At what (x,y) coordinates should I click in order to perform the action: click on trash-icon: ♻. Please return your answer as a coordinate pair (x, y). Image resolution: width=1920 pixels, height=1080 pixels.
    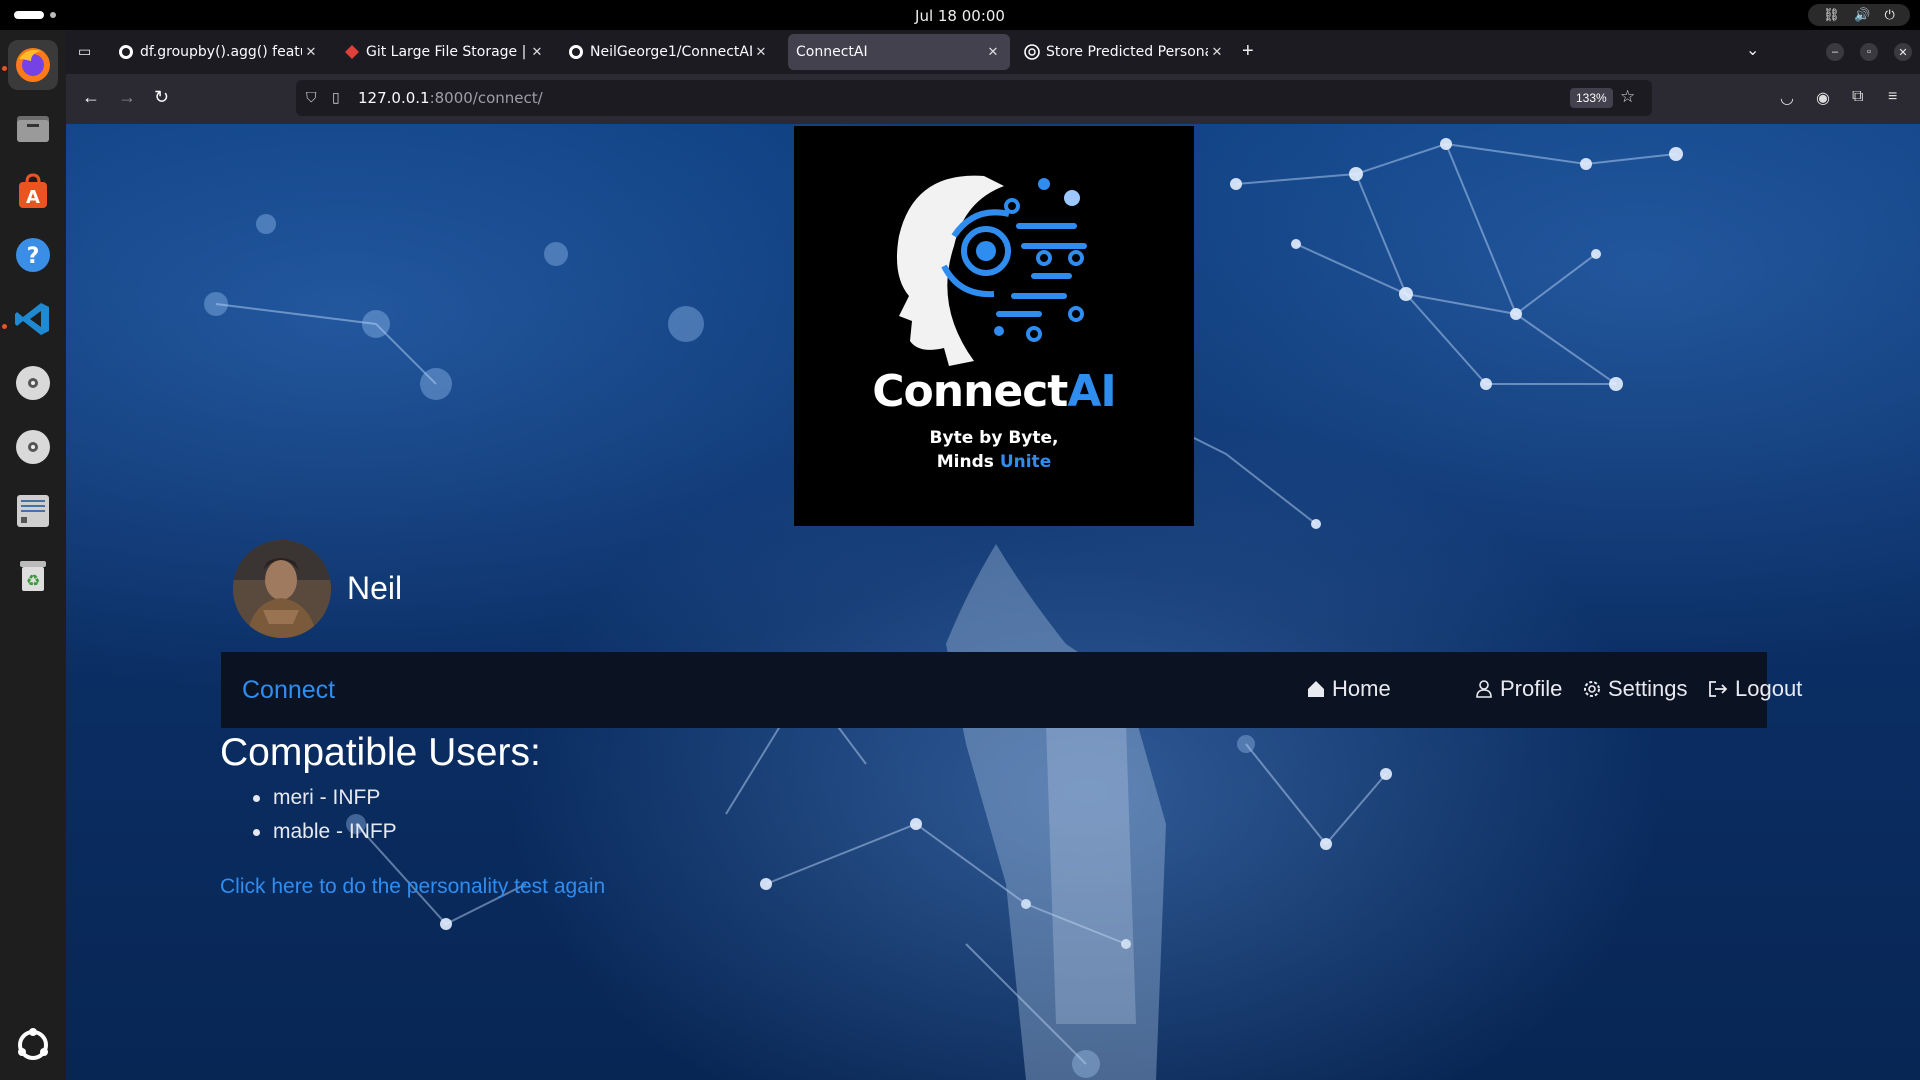
    Looking at the image, I should click on (33, 575).